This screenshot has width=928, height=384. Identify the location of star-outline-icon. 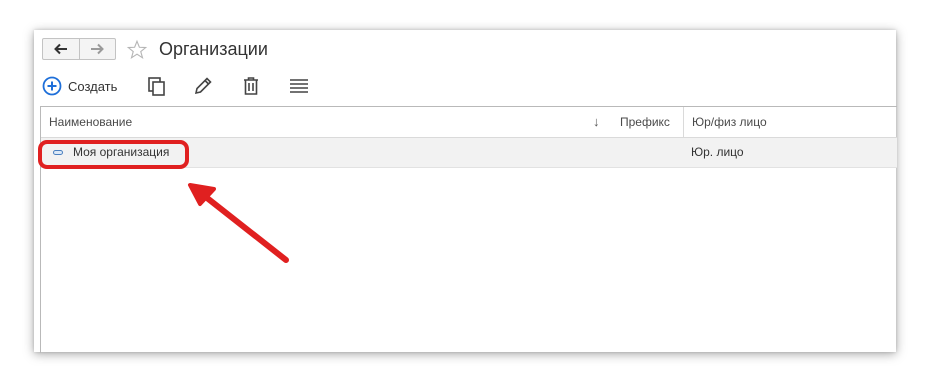
(137, 50).